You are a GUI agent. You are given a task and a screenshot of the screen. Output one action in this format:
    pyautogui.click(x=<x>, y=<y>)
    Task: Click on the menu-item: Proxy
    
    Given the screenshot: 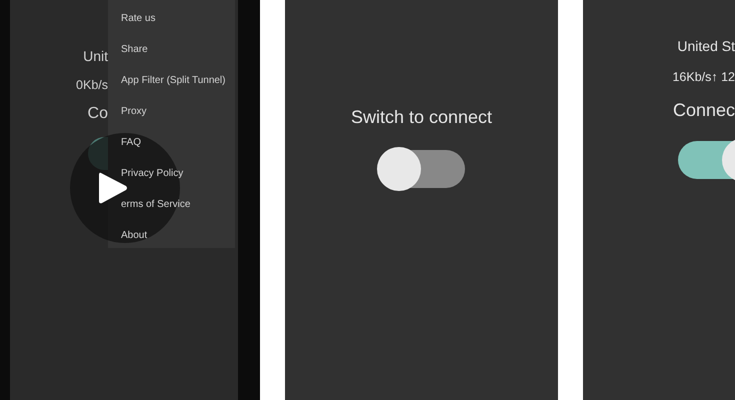 What is the action you would take?
    pyautogui.click(x=134, y=112)
    